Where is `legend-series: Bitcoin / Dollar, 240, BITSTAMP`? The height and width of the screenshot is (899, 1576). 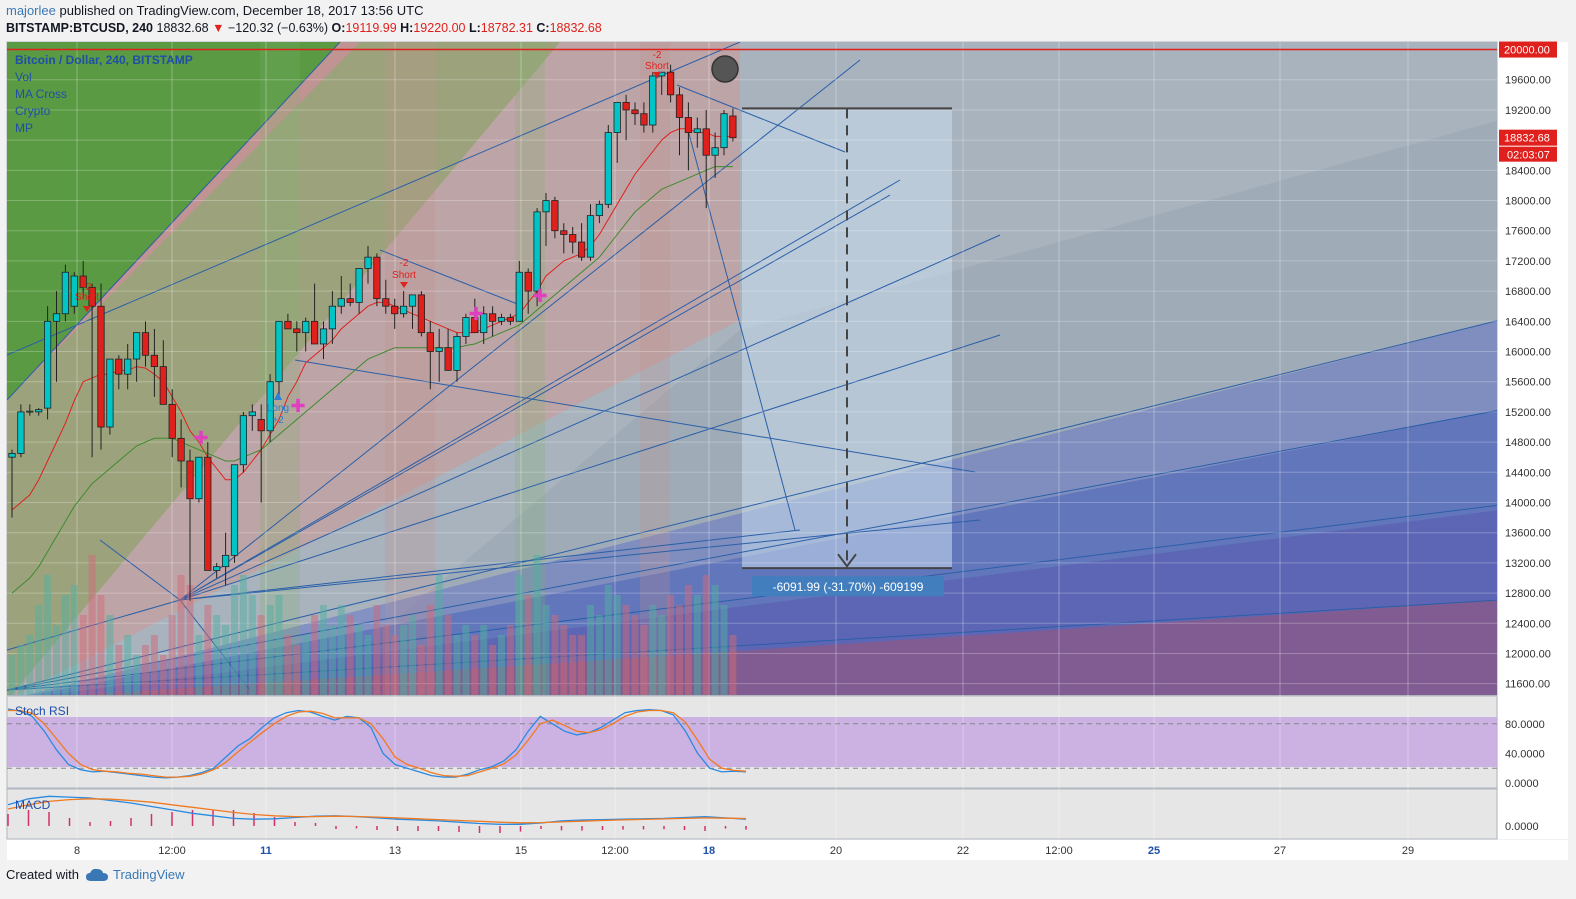 legend-series: Bitcoin / Dollar, 240, BITSTAMP is located at coordinates (104, 60).